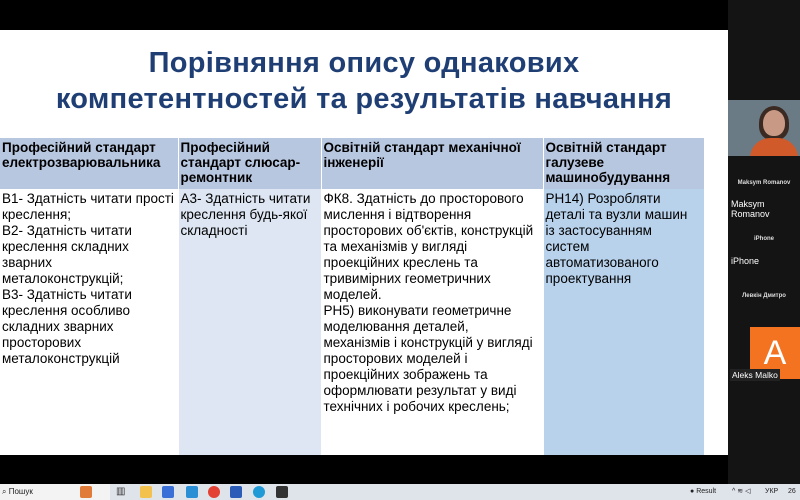  I want to click on text-line: просторових, so click(42, 342).